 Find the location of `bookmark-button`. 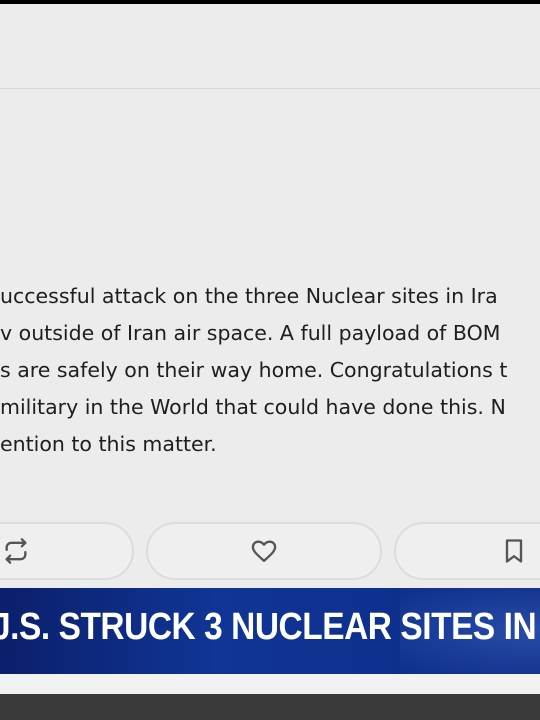

bookmark-button is located at coordinates (467, 551).